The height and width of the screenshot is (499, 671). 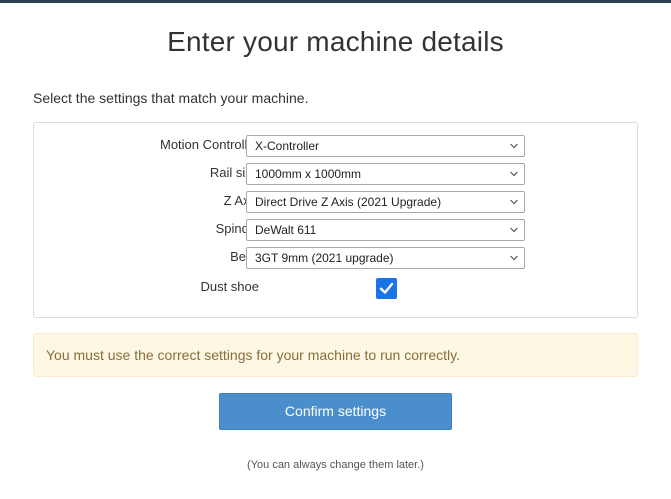 I want to click on checkmark-icon, so click(x=386, y=288).